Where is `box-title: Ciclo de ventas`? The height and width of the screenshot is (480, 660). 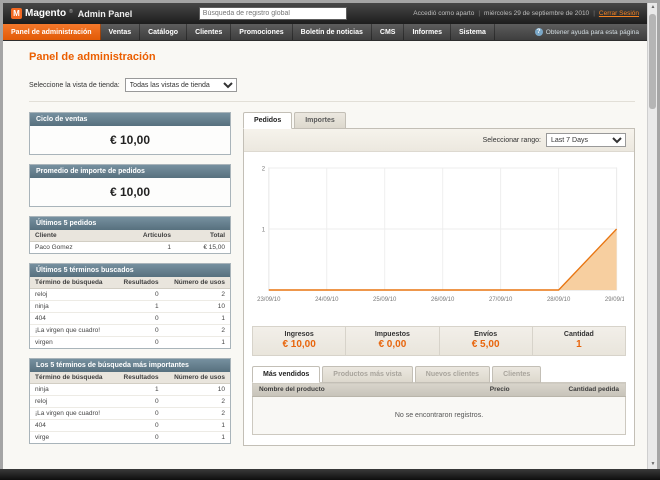
box-title: Ciclo de ventas is located at coordinates (130, 119).